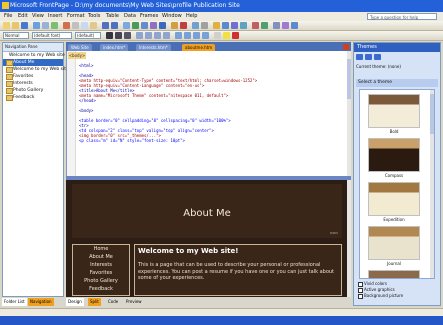 The image size is (443, 325). What do you see at coordinates (36, 69) in the screenshot?
I see `tree-item-welcome: Welcome to my Web site` at bounding box center [36, 69].